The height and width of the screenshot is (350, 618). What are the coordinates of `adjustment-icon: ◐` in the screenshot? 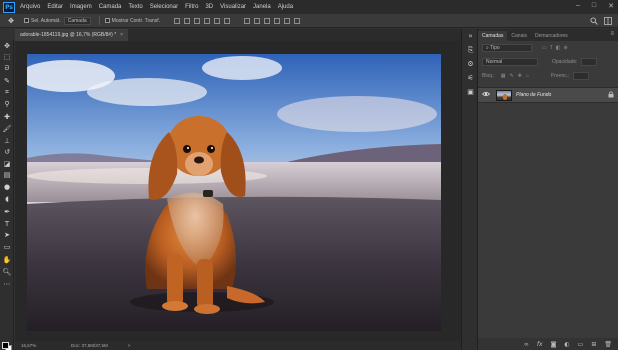 It's located at (566, 344).